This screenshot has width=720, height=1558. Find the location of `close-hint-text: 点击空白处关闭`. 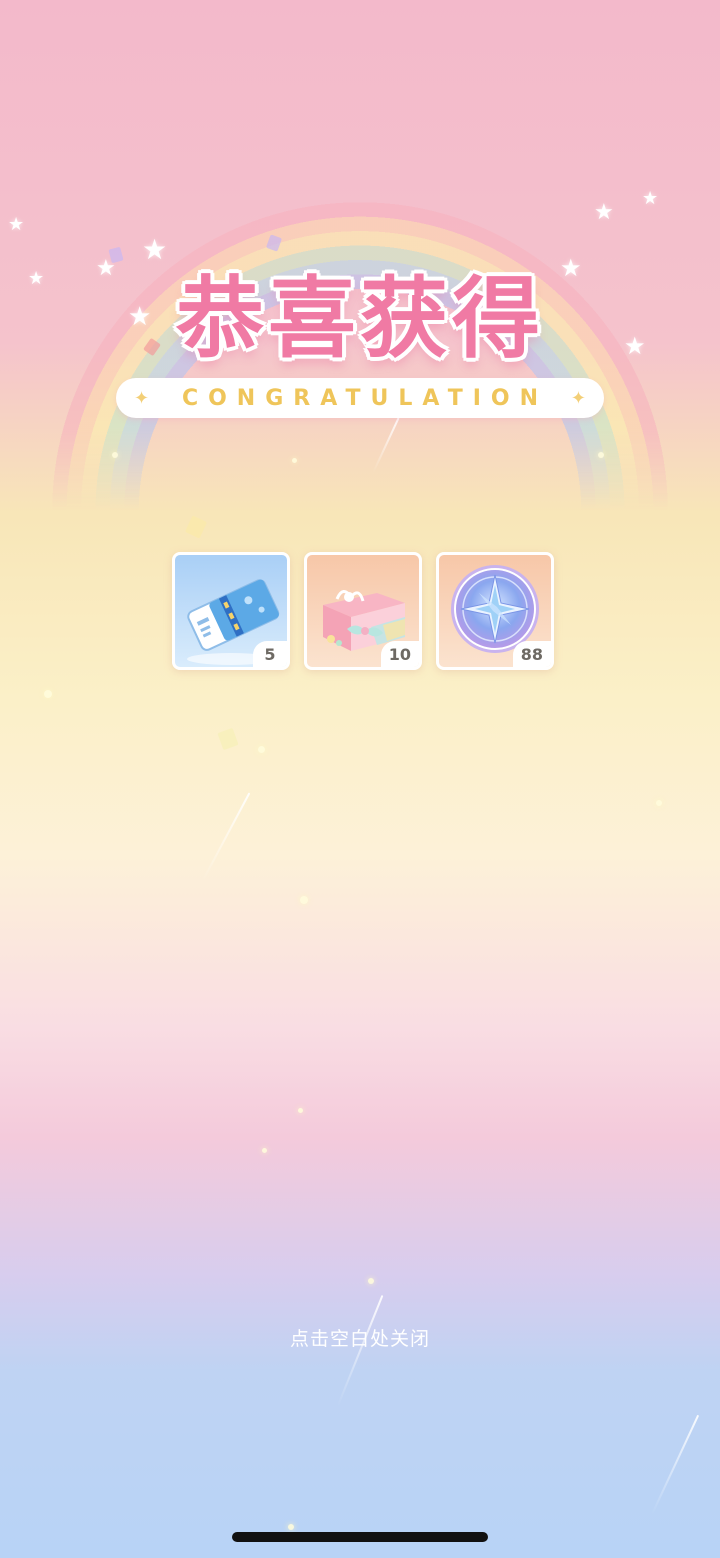

close-hint-text: 点击空白处关闭 is located at coordinates (360, 1337).